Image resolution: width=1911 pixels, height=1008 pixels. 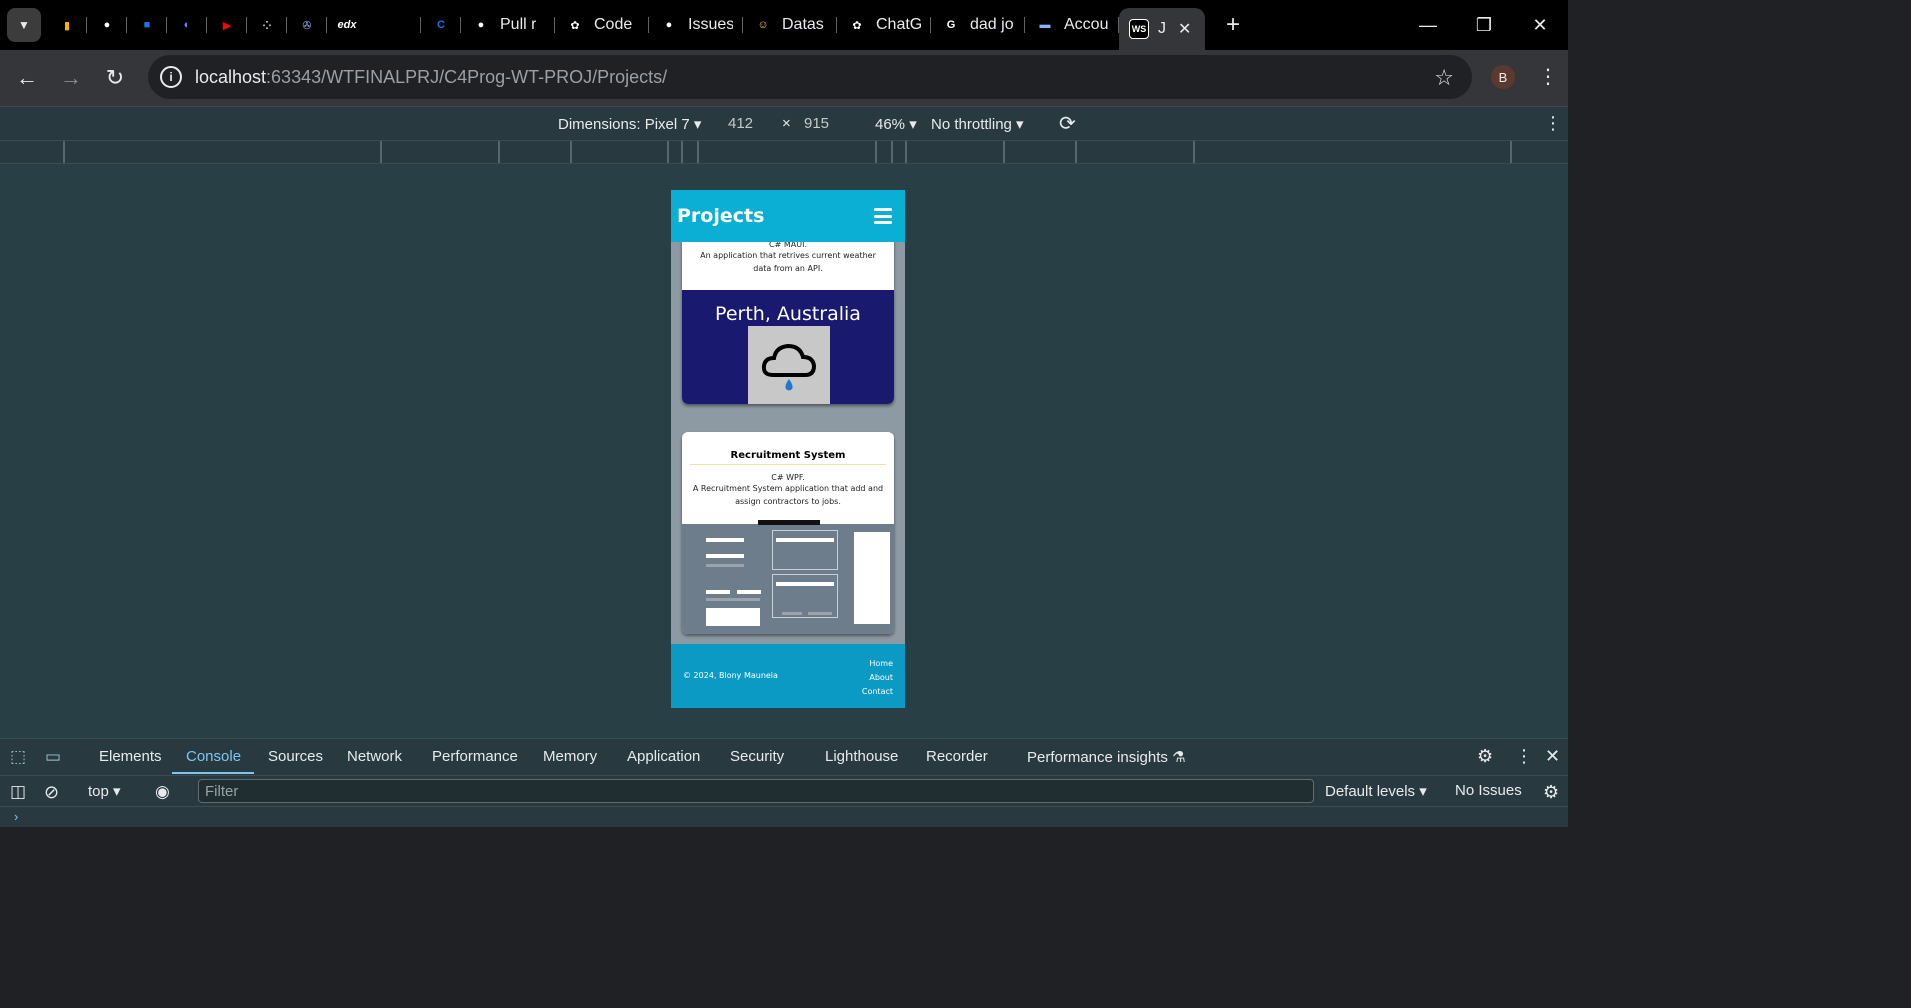 I want to click on weather-app-preview: Perth, Australia, so click(x=788, y=347).